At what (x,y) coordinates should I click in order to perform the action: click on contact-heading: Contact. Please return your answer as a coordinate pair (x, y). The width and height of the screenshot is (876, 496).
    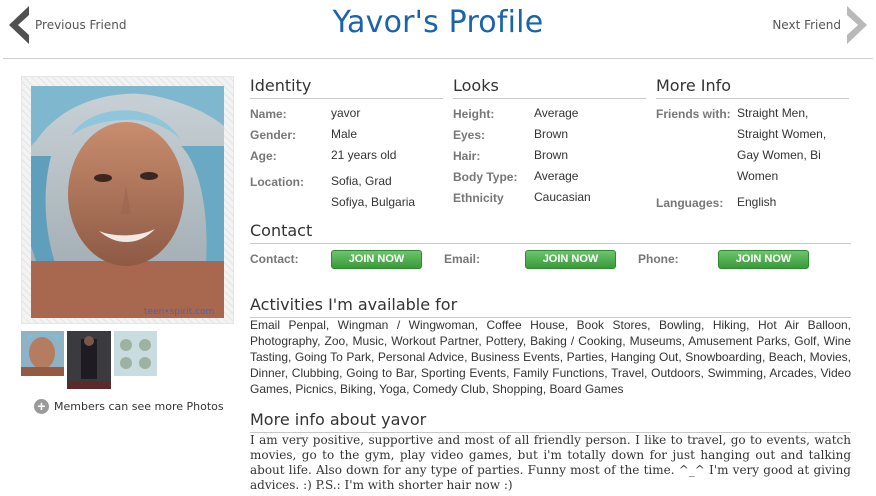
    Looking at the image, I should click on (550, 232).